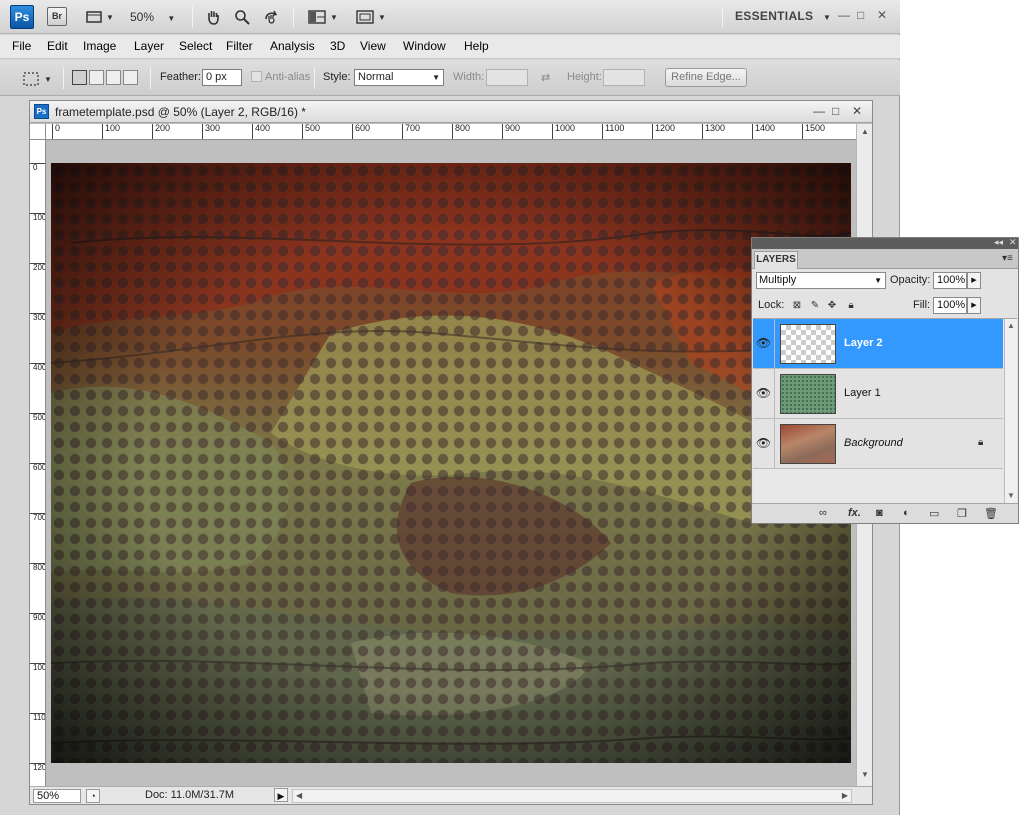 The image size is (1020, 815). I want to click on layer-lock-icon: 🔒︎, so click(981, 442).